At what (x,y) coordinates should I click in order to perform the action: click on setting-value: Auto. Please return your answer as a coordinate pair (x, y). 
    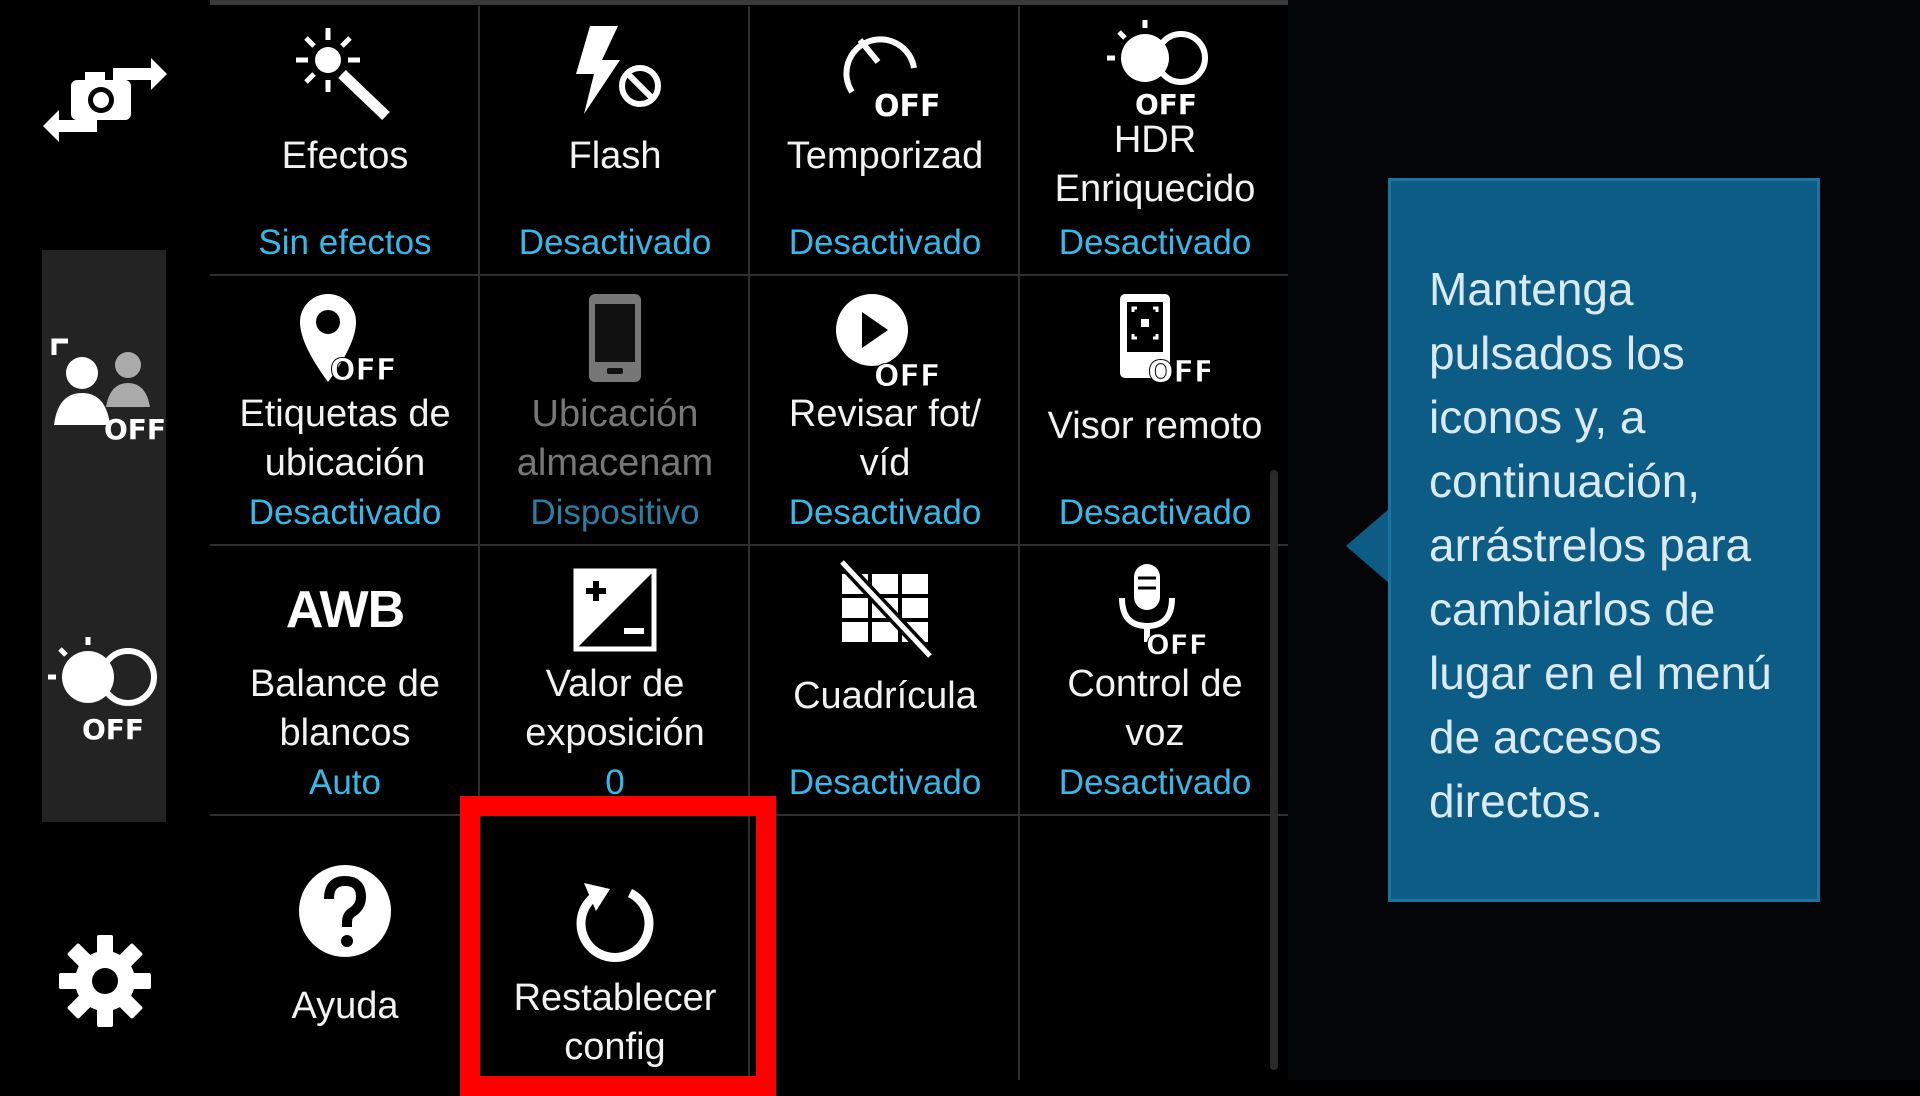
    Looking at the image, I should click on (345, 782).